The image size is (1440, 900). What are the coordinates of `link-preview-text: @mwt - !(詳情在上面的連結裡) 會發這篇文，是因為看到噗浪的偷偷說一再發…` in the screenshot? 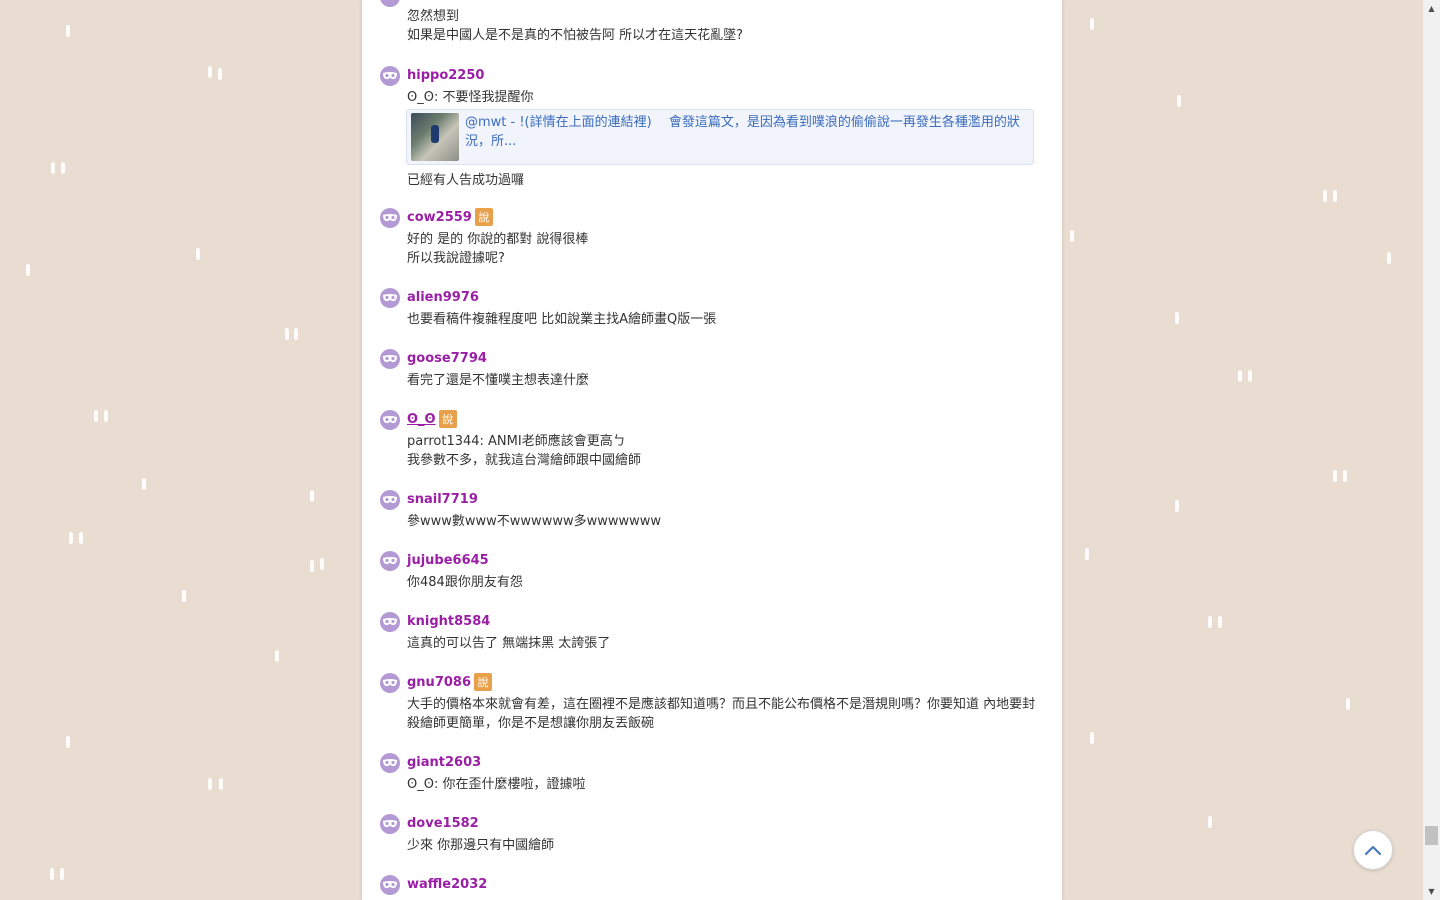 It's located at (742, 132).